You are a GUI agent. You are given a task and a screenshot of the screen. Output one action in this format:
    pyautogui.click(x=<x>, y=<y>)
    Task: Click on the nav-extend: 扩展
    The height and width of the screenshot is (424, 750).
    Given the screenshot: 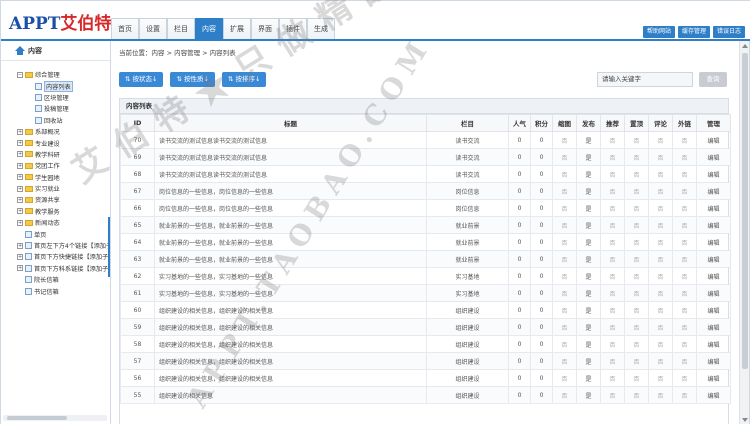 What is the action you would take?
    pyautogui.click(x=237, y=28)
    